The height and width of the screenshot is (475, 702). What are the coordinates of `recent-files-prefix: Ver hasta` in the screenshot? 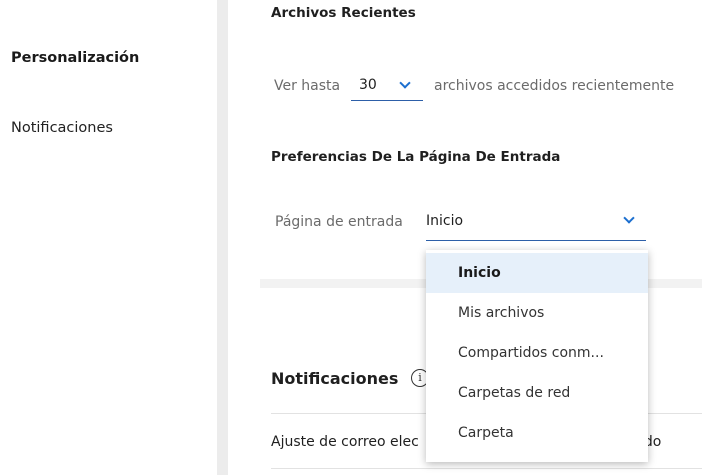 It's located at (307, 86).